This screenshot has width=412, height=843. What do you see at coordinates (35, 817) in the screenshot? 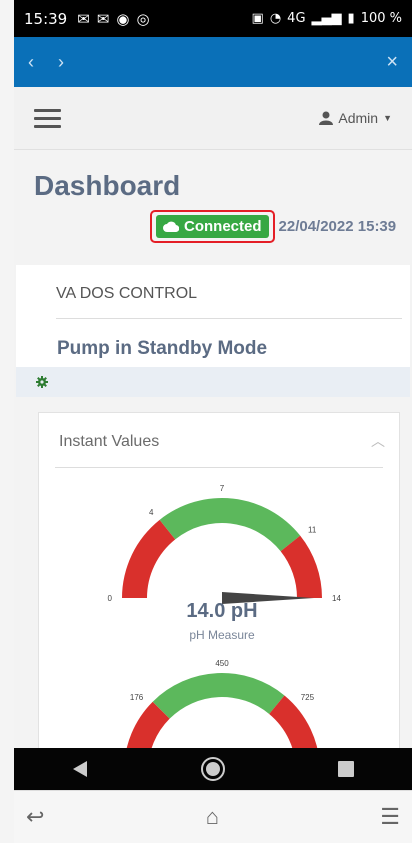
I see `undo-icon: ↩` at bounding box center [35, 817].